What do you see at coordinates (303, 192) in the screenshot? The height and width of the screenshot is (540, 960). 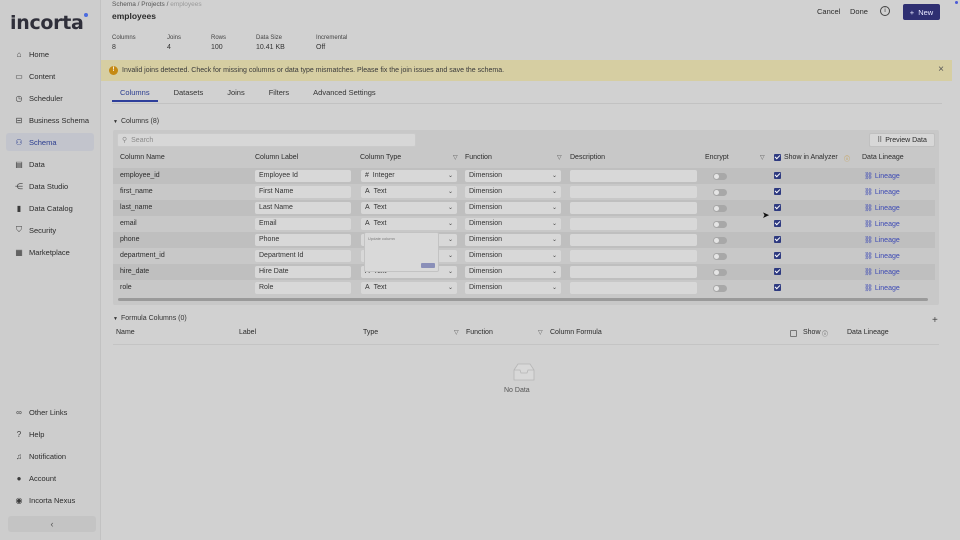 I see `column-label-input: First Name` at bounding box center [303, 192].